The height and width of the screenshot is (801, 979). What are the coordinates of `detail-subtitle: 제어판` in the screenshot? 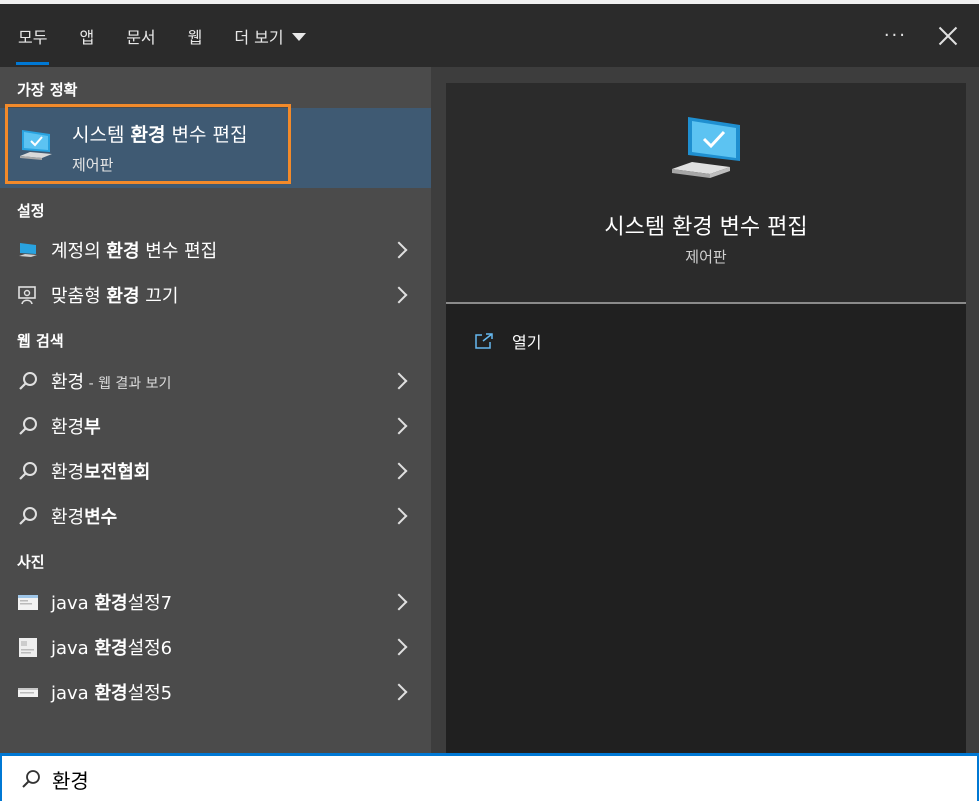 It's located at (706, 257).